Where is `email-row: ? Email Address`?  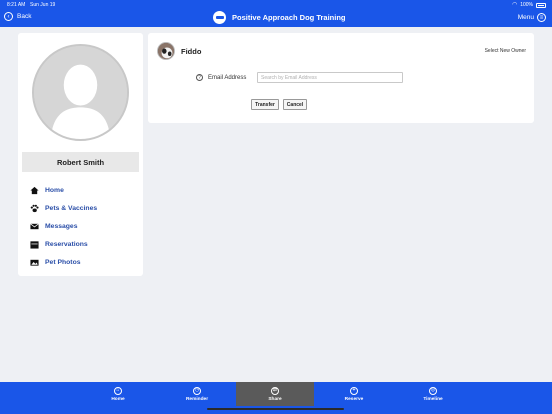 email-row: ? Email Address is located at coordinates (299, 77).